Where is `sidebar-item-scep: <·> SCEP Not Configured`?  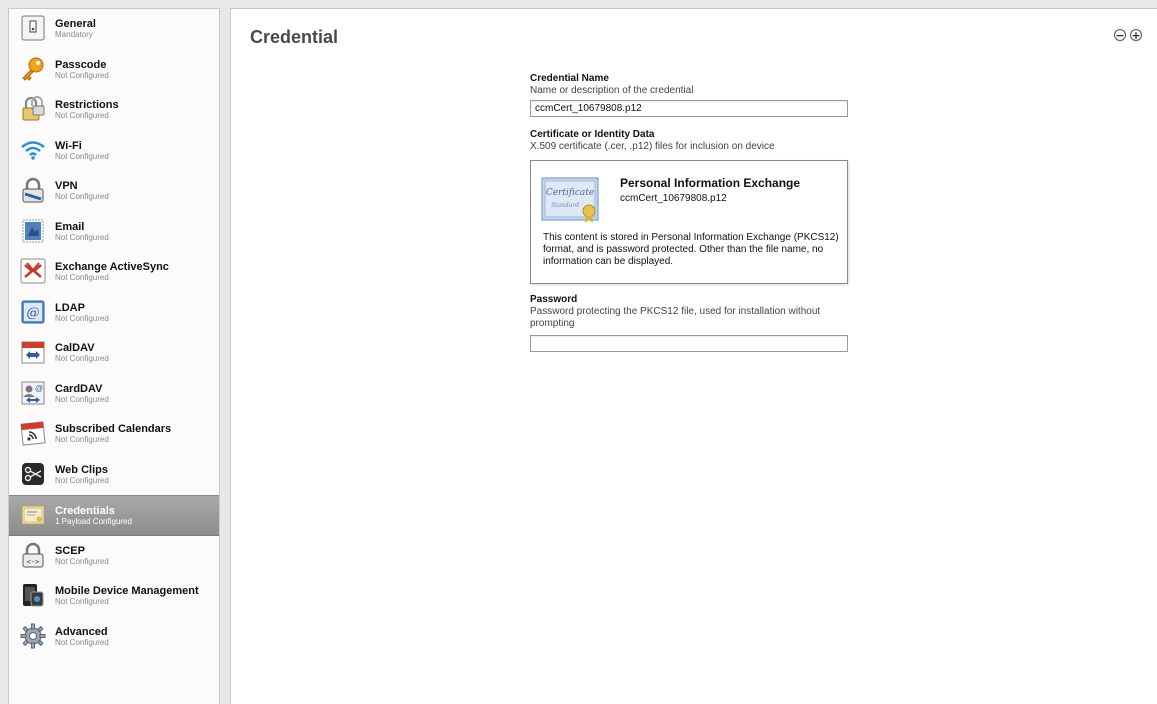 sidebar-item-scep: <·> SCEP Not Configured is located at coordinates (114, 556).